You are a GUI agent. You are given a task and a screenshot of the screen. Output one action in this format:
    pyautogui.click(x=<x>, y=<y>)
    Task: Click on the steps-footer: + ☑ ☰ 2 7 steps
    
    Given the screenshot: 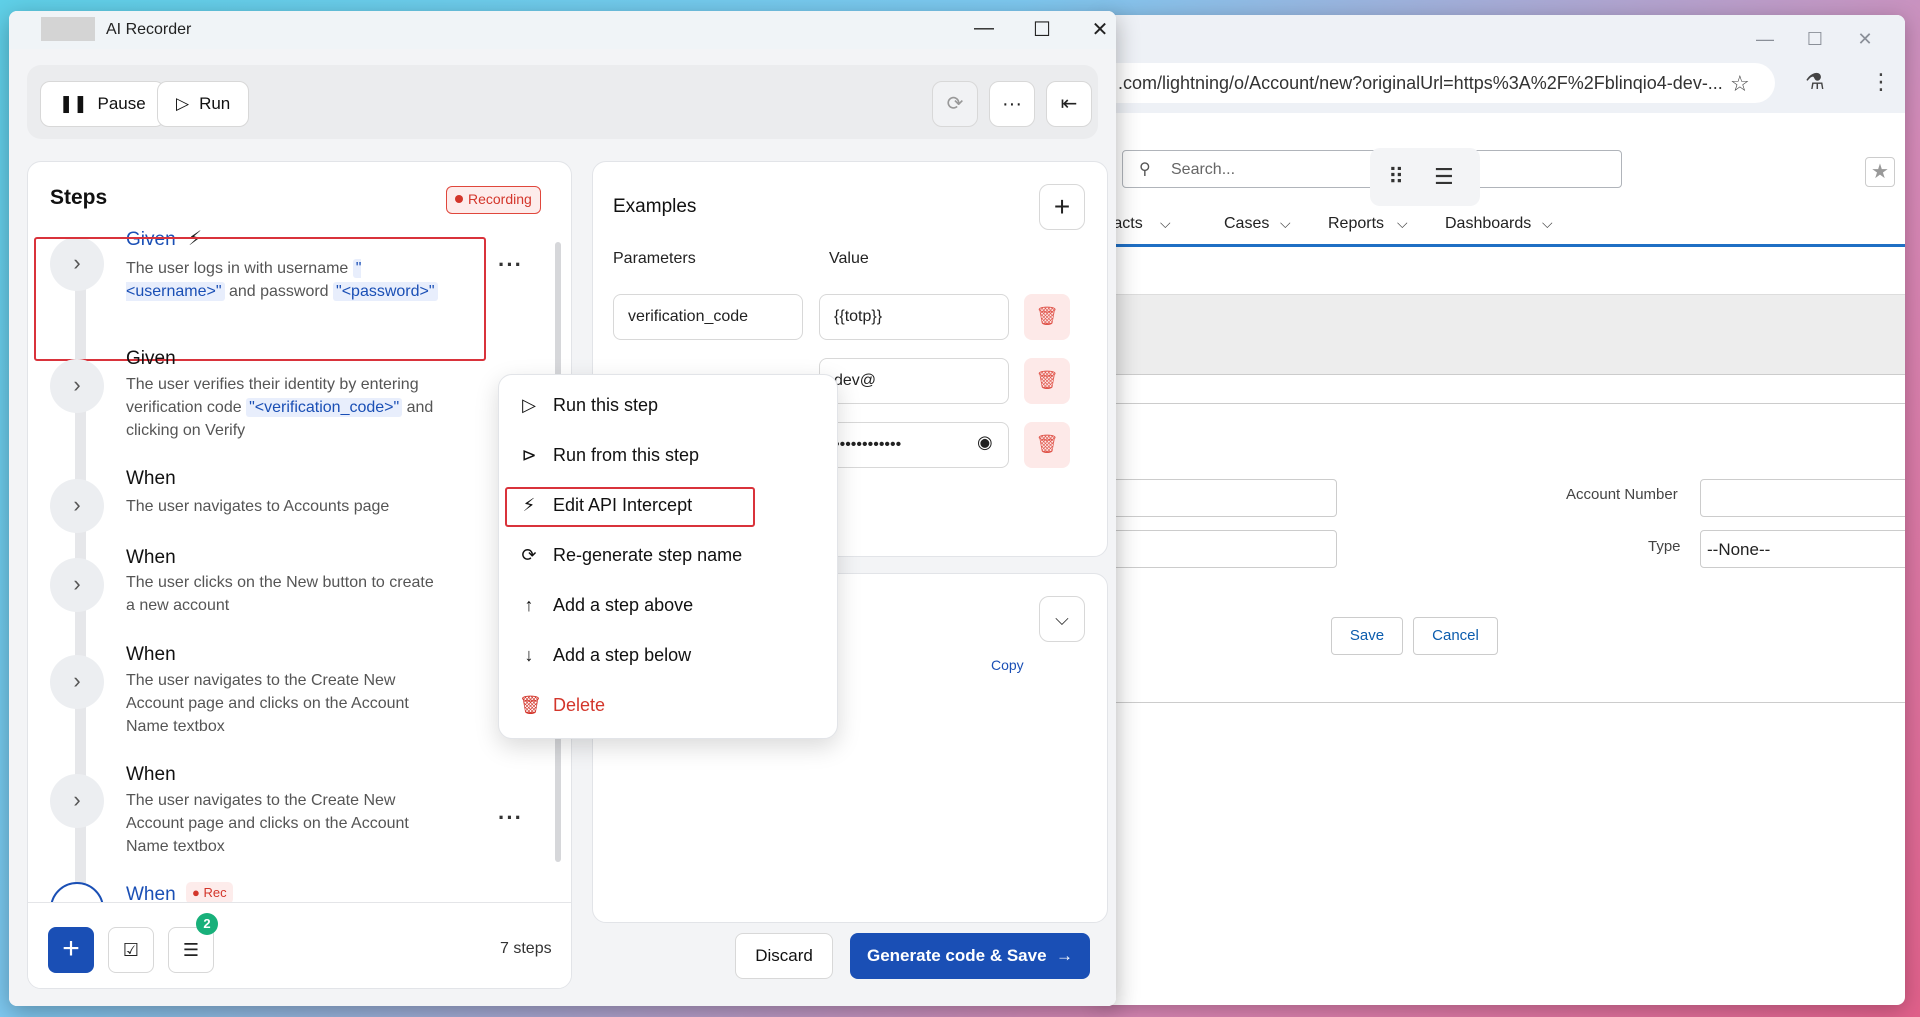 What is the action you would take?
    pyautogui.click(x=299, y=945)
    